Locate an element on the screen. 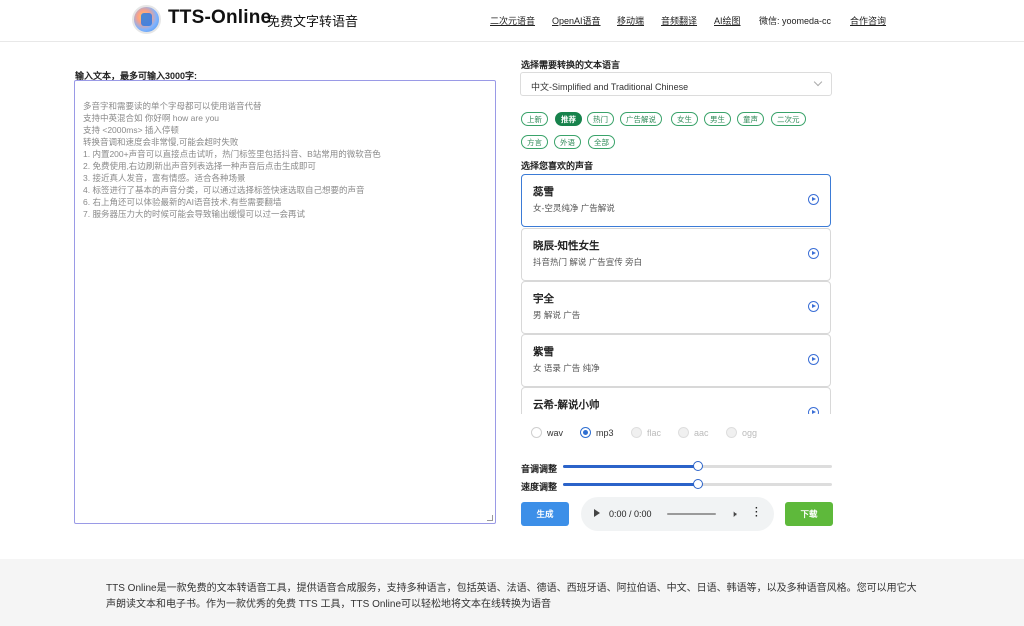 The width and height of the screenshot is (1024, 626). tag-new: 上新 is located at coordinates (534, 119).